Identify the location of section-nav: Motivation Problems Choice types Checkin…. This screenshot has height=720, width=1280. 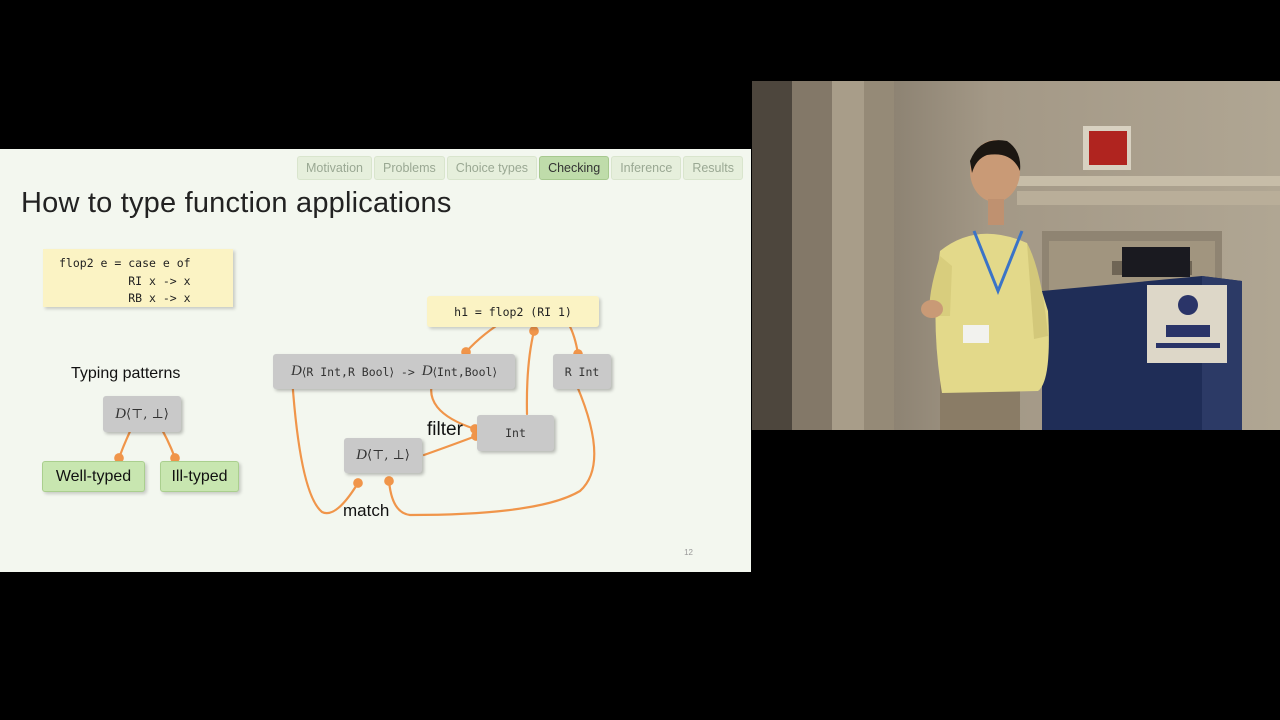
(520, 168).